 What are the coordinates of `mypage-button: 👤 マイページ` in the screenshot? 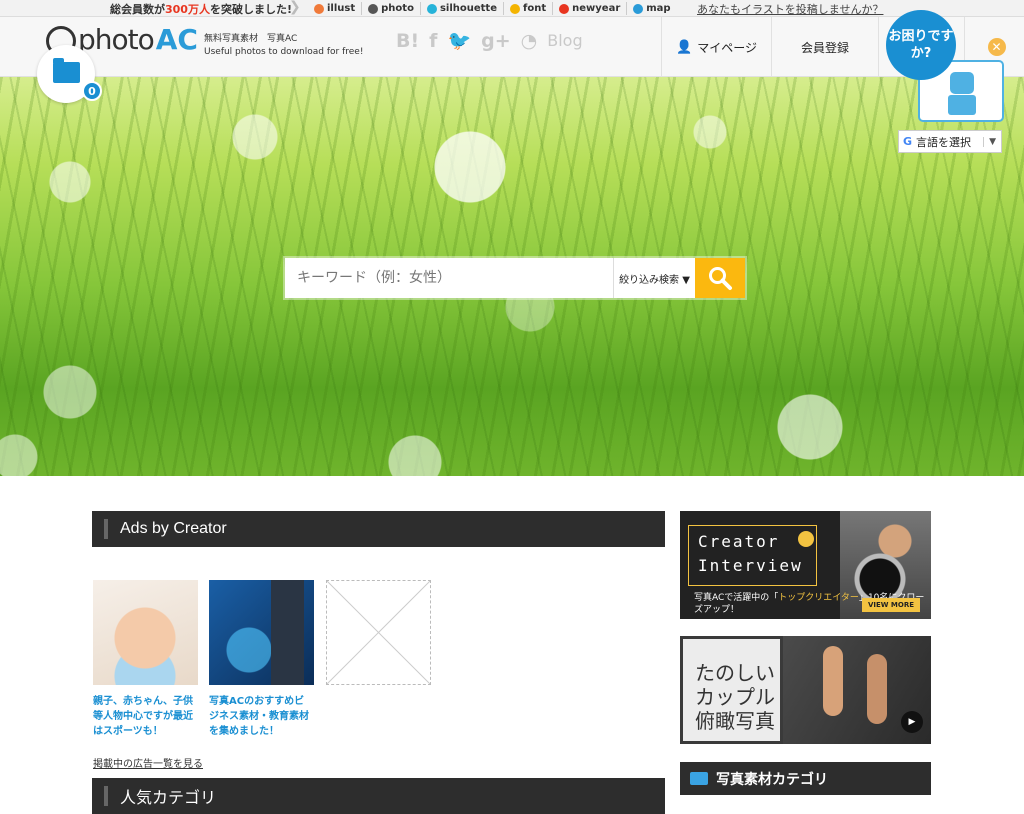 It's located at (716, 47).